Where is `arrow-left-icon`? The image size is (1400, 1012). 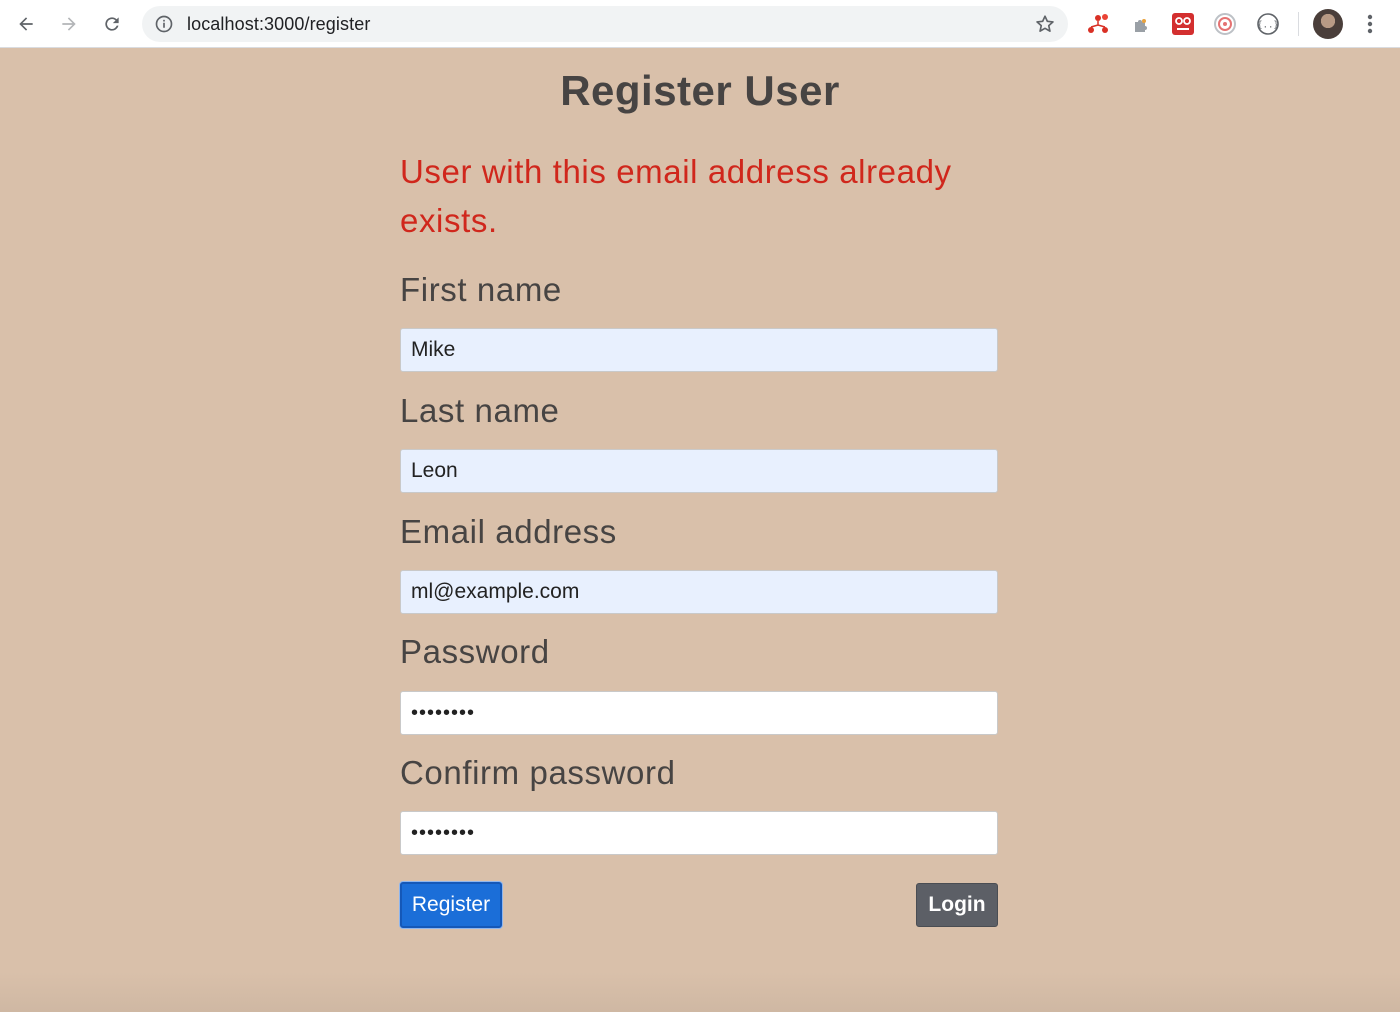
arrow-left-icon is located at coordinates (26, 24).